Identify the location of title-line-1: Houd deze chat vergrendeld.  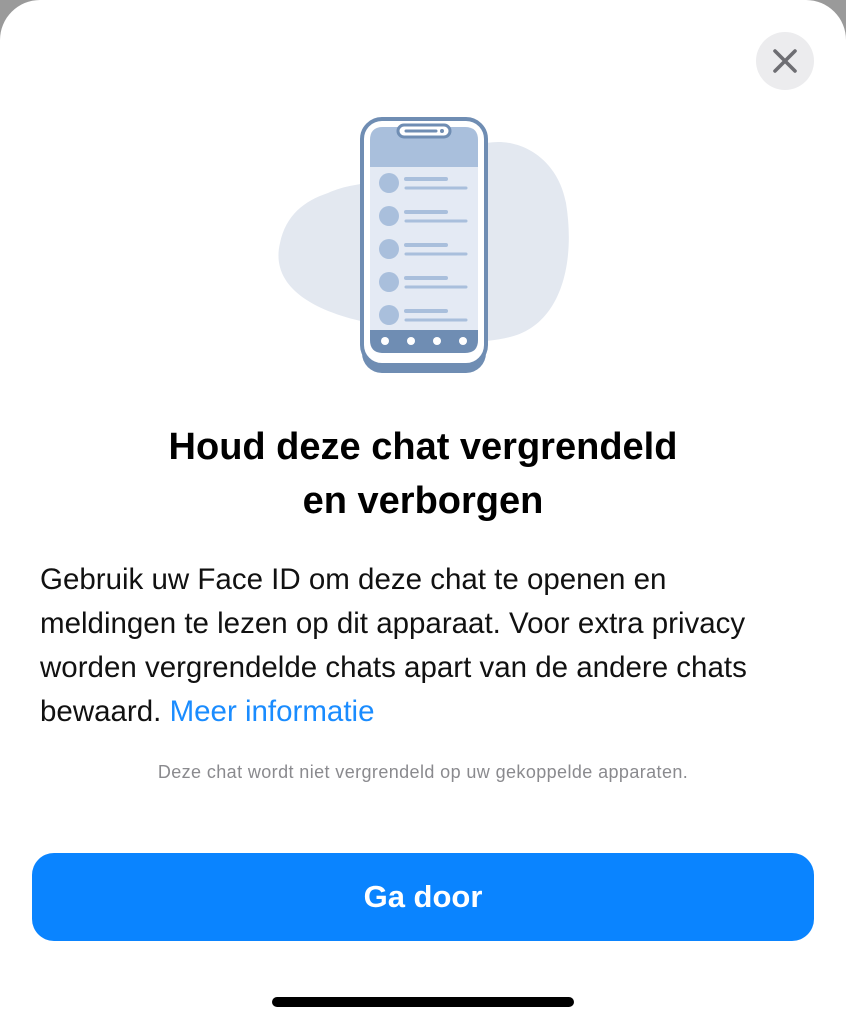
(423, 447).